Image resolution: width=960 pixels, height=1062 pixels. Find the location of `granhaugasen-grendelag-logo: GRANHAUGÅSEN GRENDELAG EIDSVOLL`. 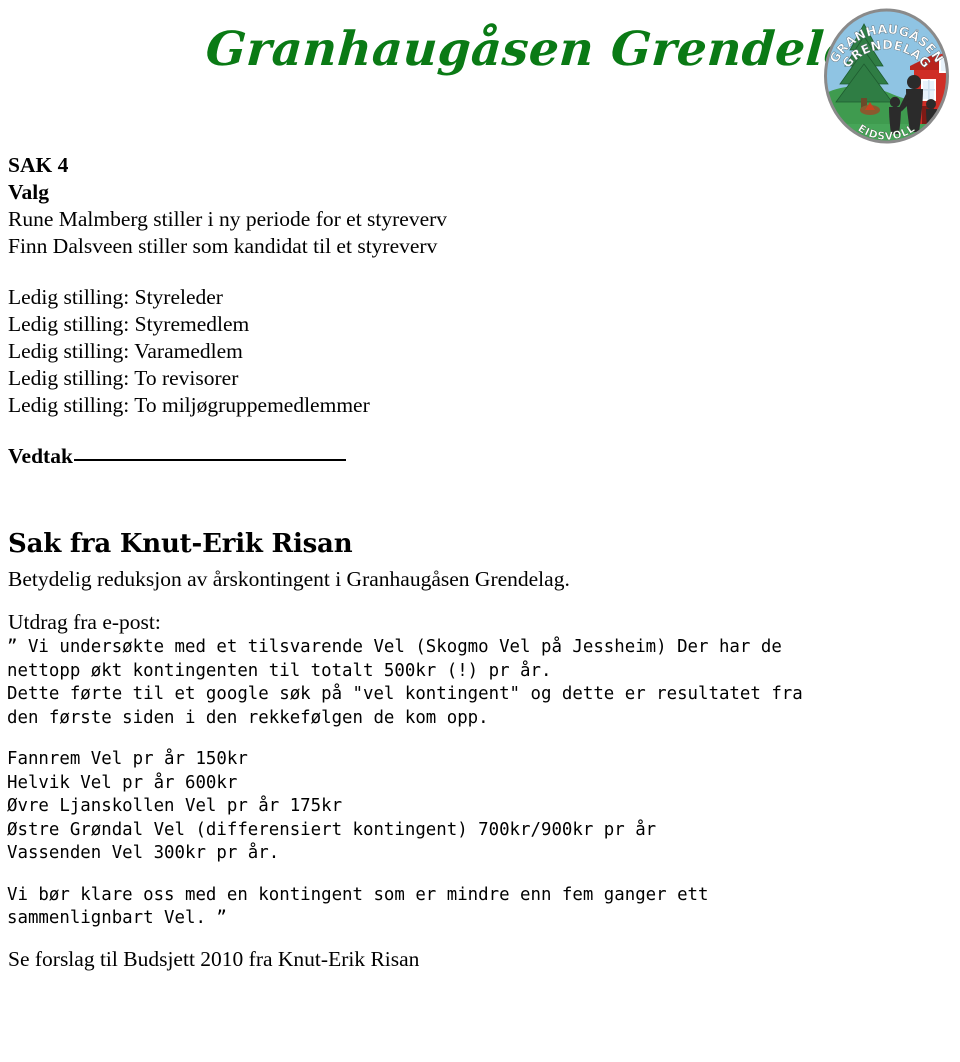

granhaugasen-grendelag-logo: GRANHAUGÅSEN GRENDELAG EIDSVOLL is located at coordinates (886, 76).